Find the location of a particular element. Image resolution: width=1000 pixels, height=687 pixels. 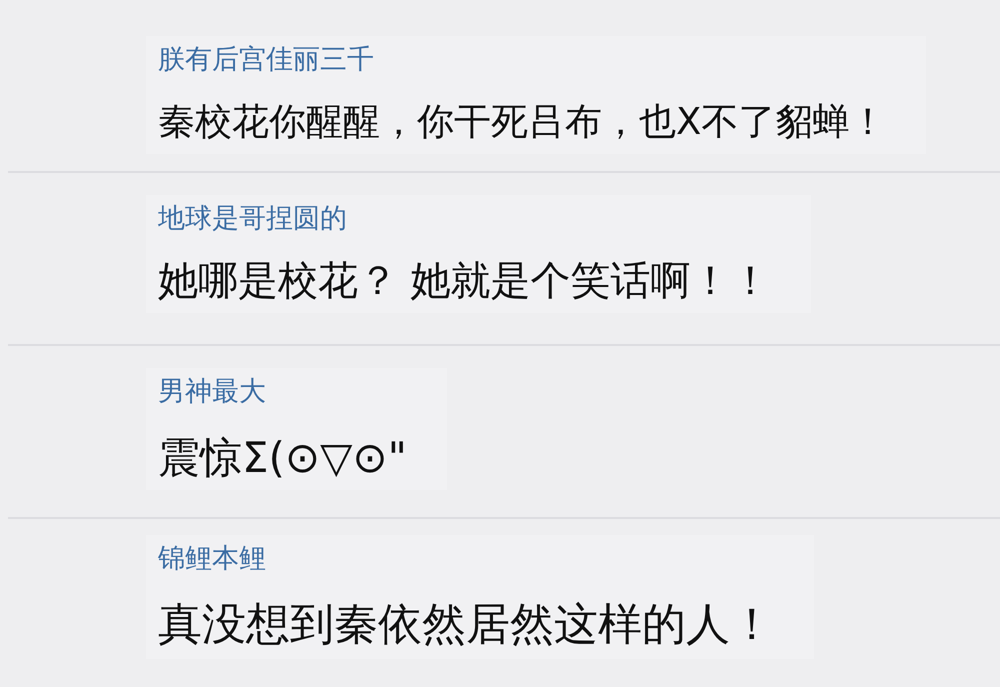

username-link: 男神最大 is located at coordinates (212, 392).